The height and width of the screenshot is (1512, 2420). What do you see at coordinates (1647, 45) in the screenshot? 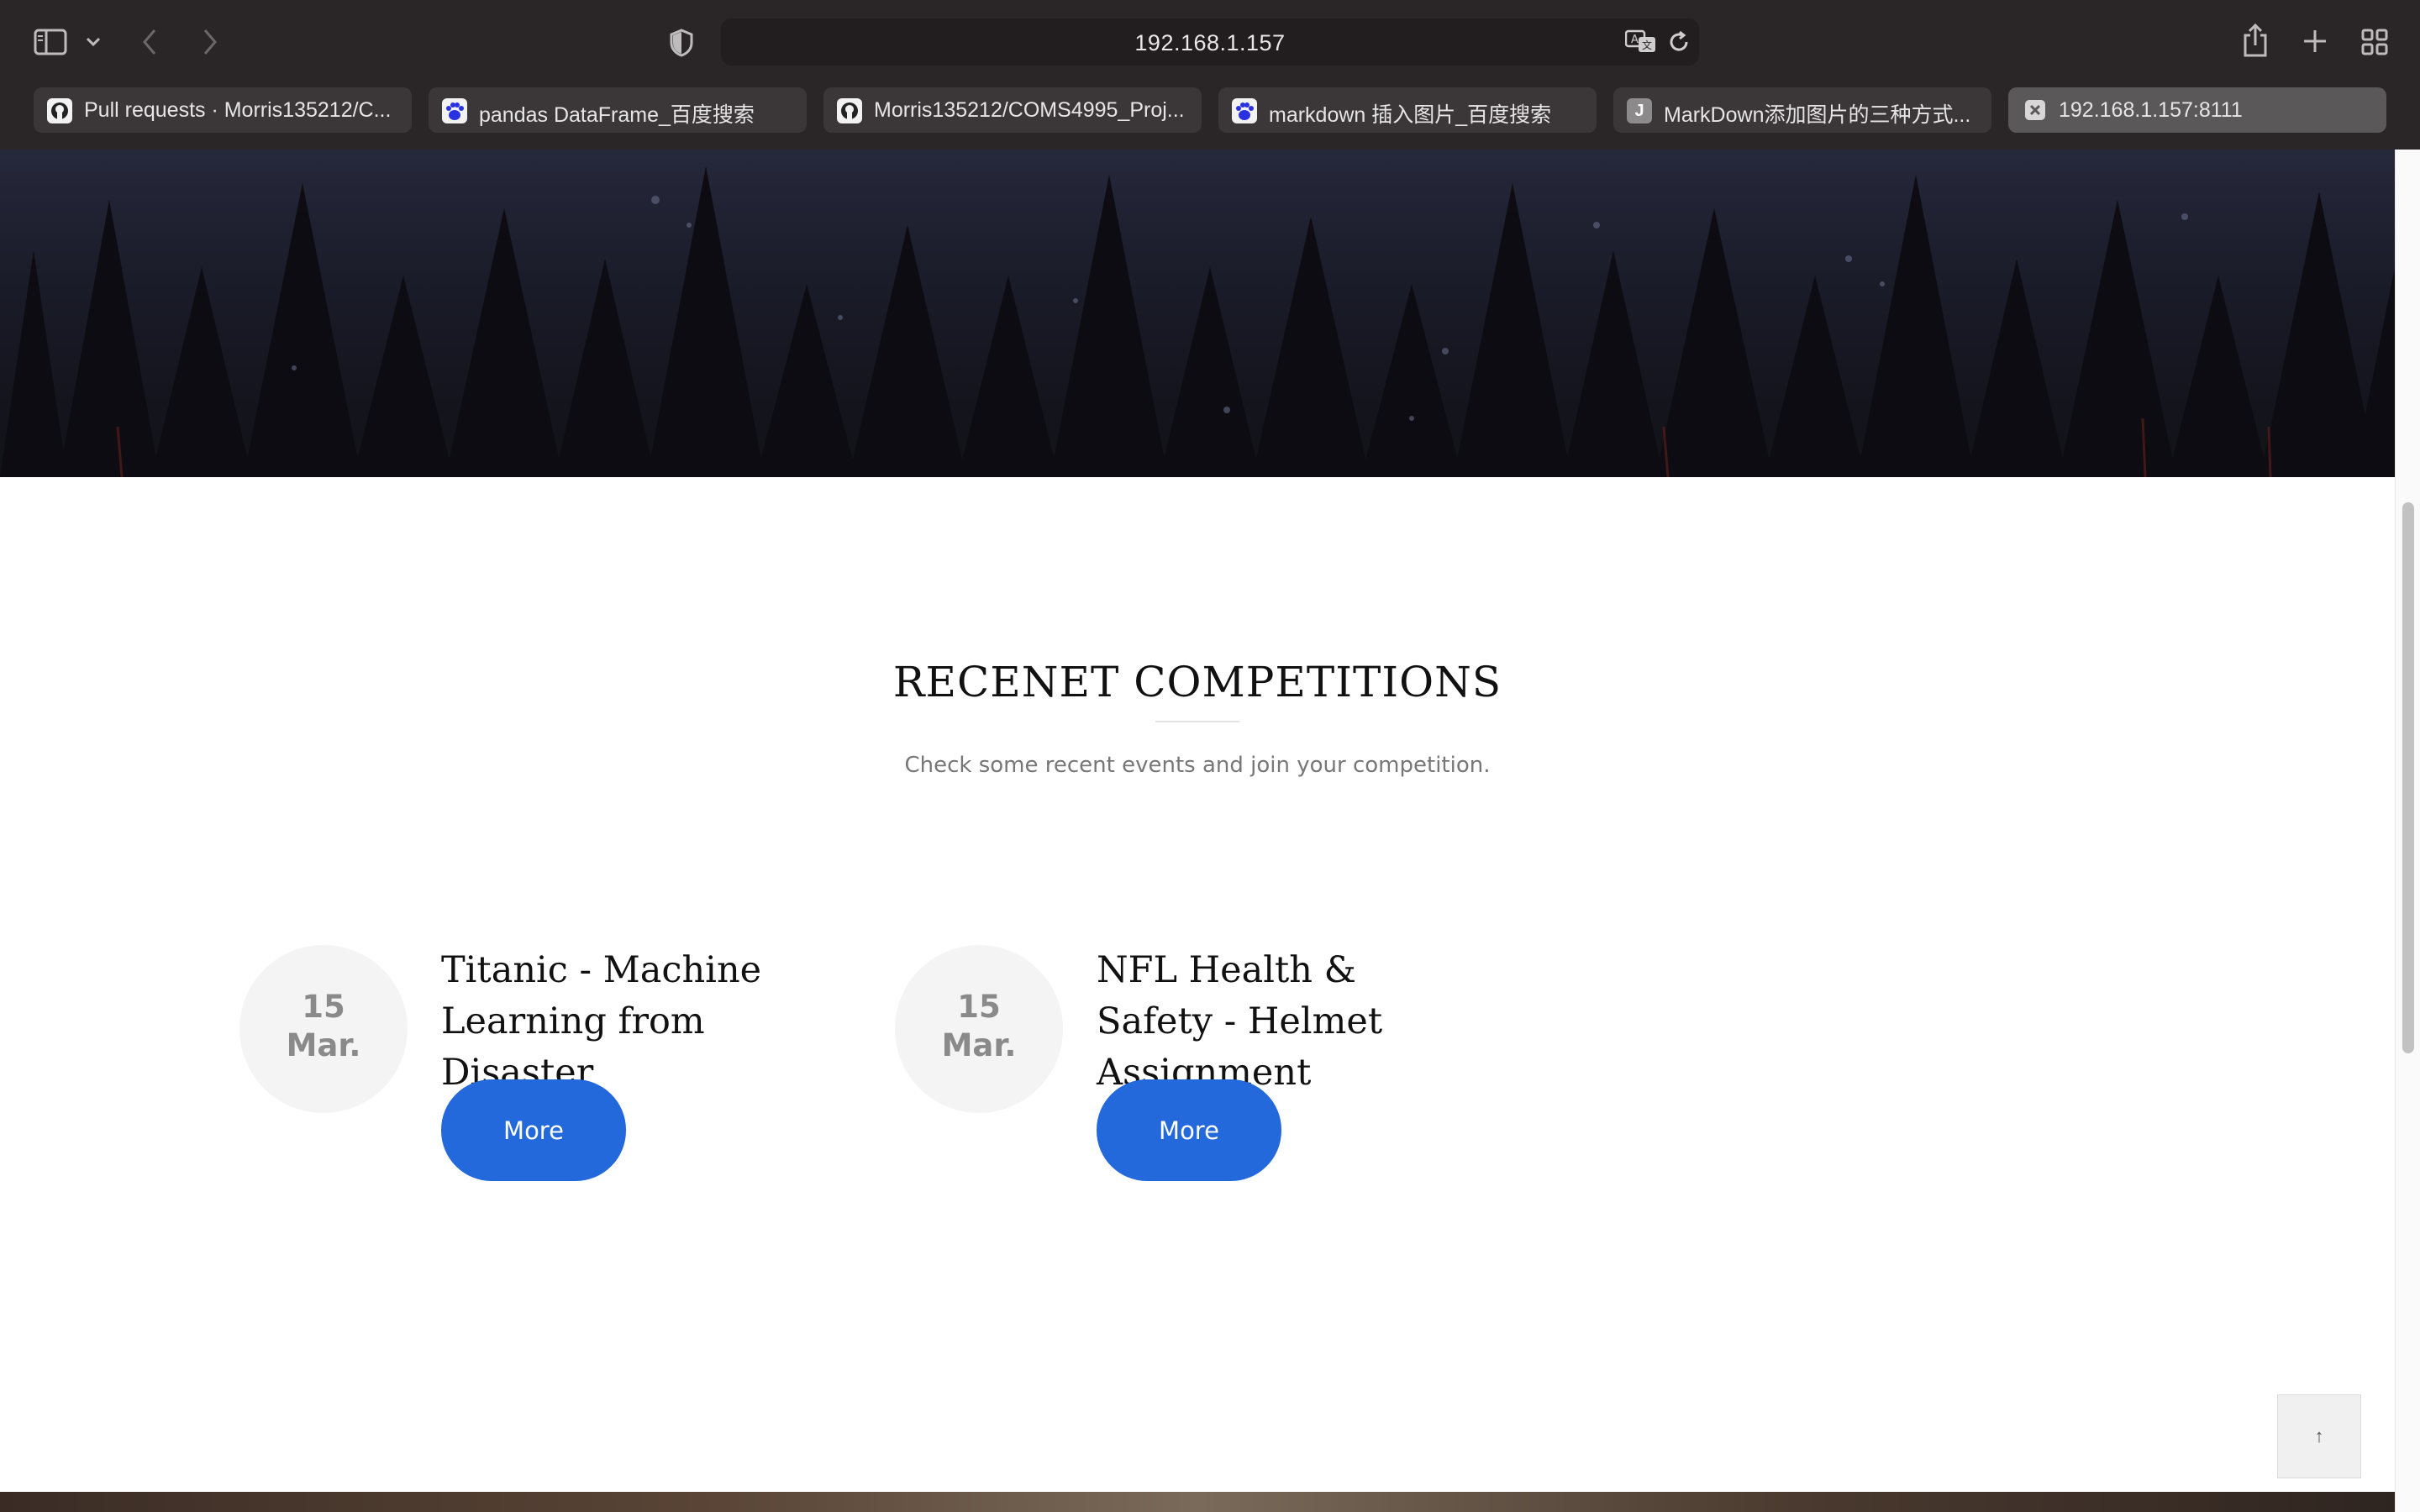
I see `svg-text: 文` at bounding box center [1647, 45].